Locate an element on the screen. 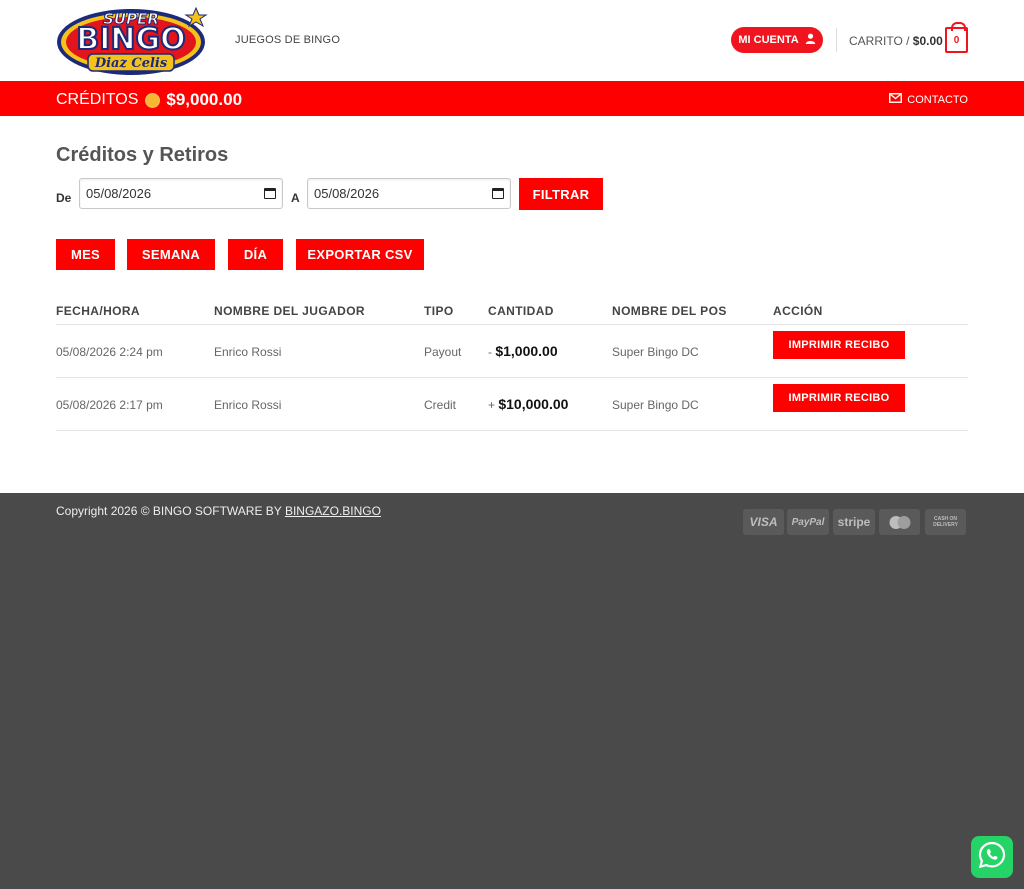  column-header-amount: CANTIDAD is located at coordinates (521, 311).